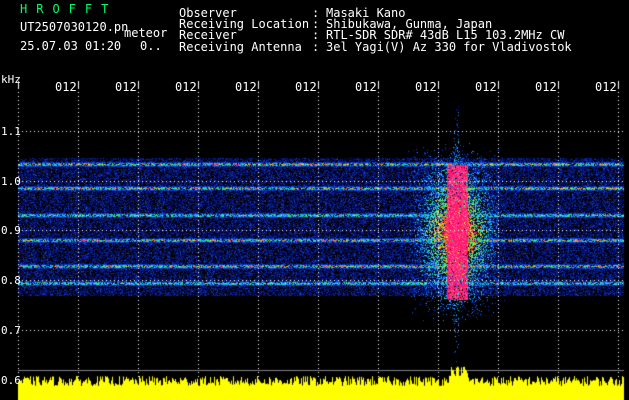 This screenshot has height=400, width=629. I want to click on file-name: UT2507030120.pn, so click(74, 27).